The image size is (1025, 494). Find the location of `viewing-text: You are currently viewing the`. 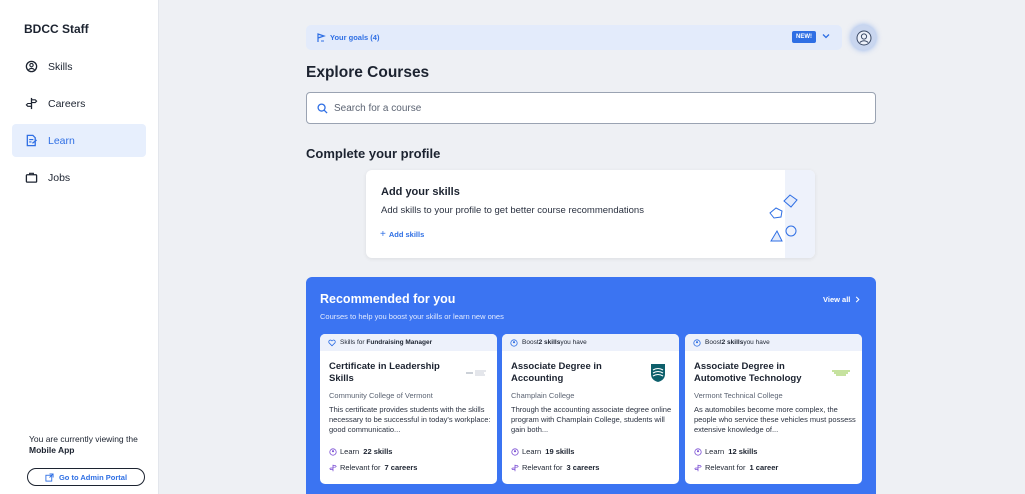

viewing-text: You are currently viewing the is located at coordinates (83, 439).